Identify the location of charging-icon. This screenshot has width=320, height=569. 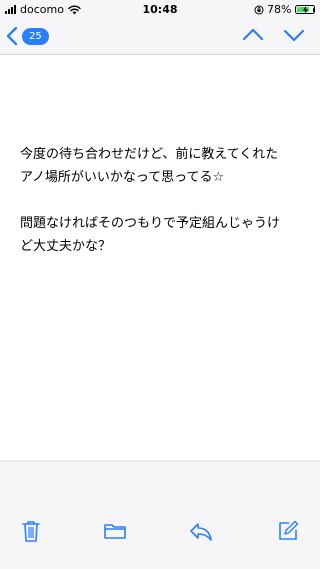
(305, 10).